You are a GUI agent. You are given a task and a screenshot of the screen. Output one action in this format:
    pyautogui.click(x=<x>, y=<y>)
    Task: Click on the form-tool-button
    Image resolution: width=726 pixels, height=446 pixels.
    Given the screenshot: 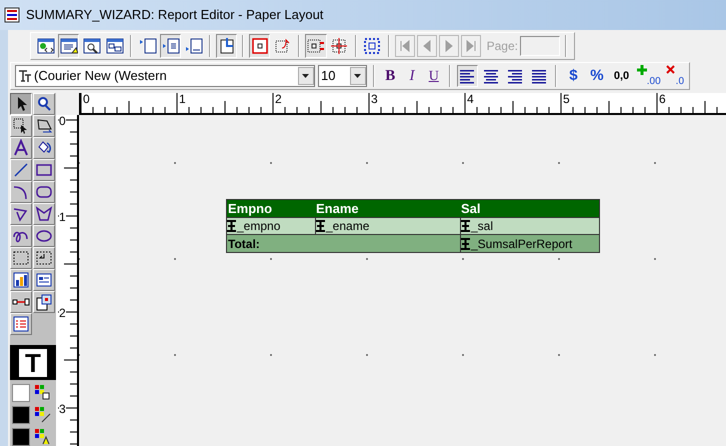 What is the action you would take?
    pyautogui.click(x=44, y=280)
    